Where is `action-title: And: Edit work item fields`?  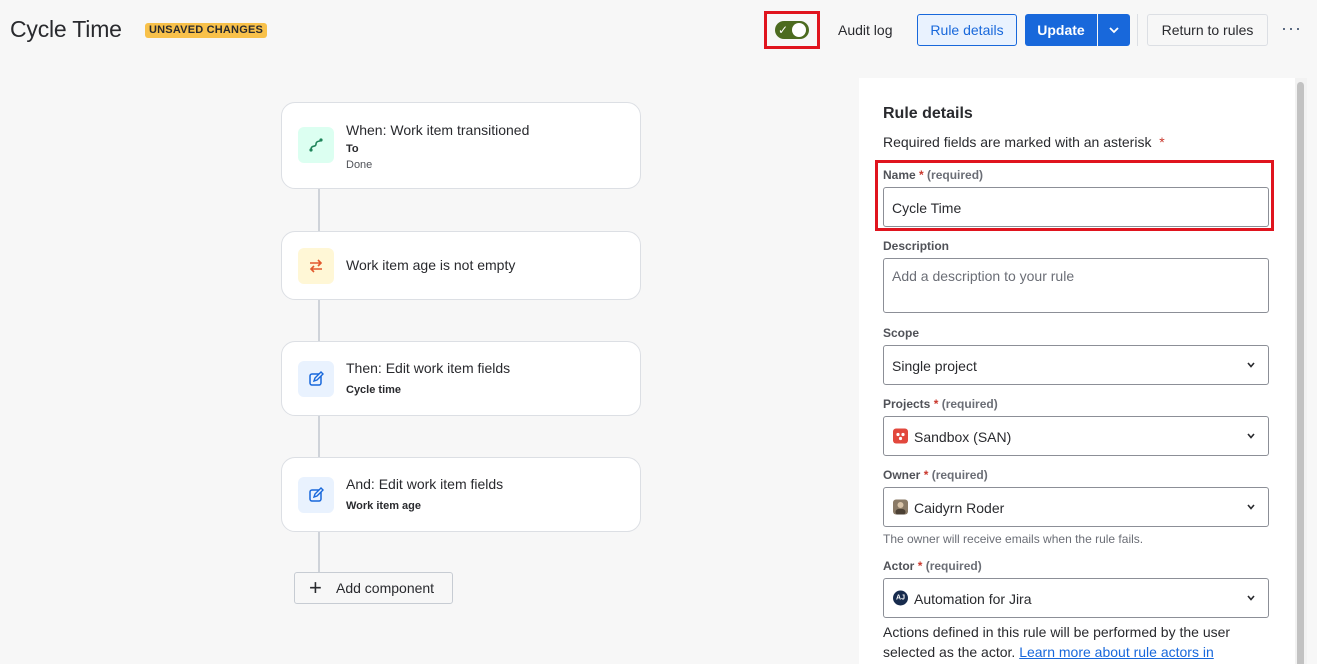
action-title: And: Edit work item fields is located at coordinates (425, 484).